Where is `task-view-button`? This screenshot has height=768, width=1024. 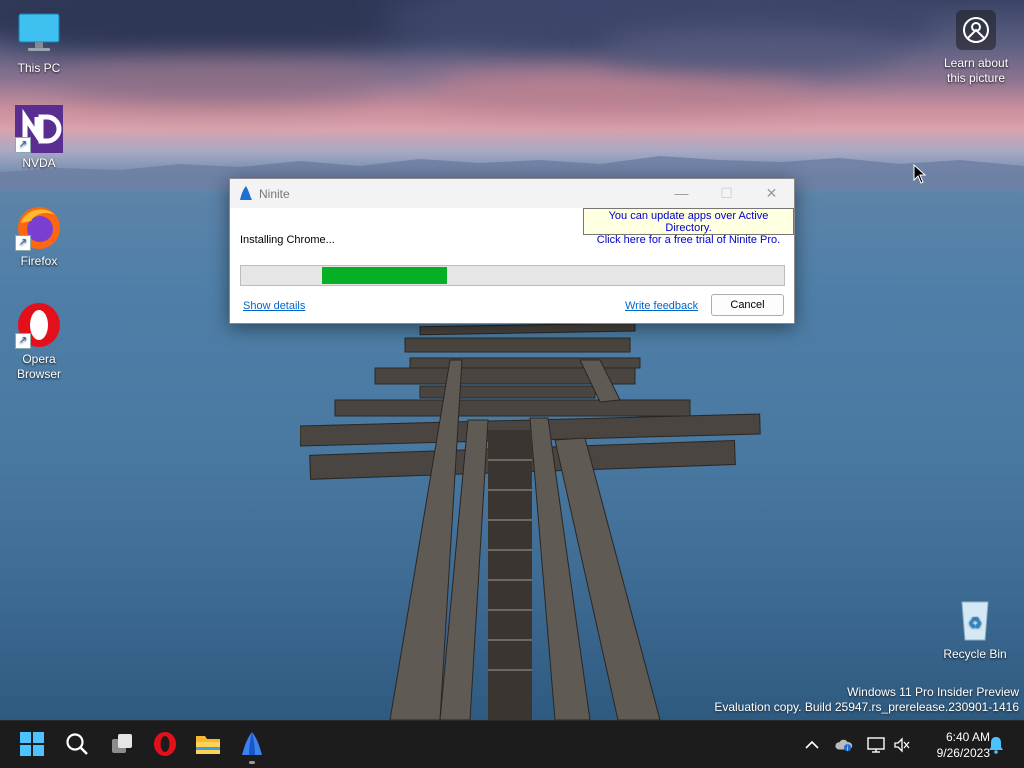 task-view-button is located at coordinates (122, 744).